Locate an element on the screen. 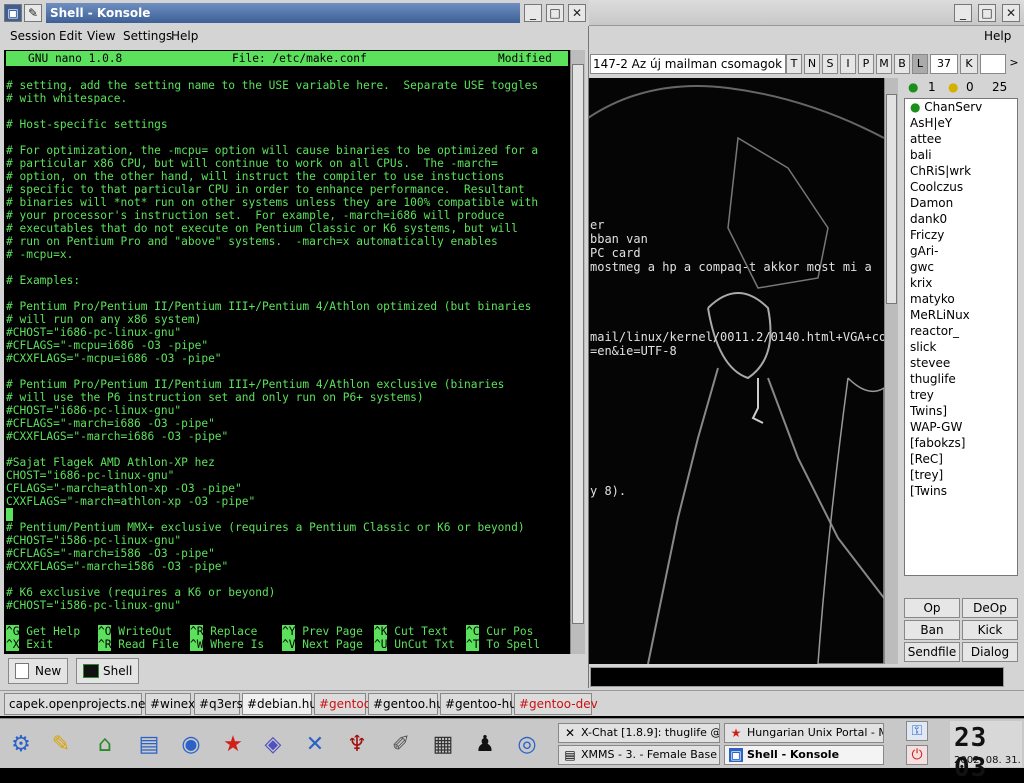  user-list-item: [Twins is located at coordinates (961, 491).